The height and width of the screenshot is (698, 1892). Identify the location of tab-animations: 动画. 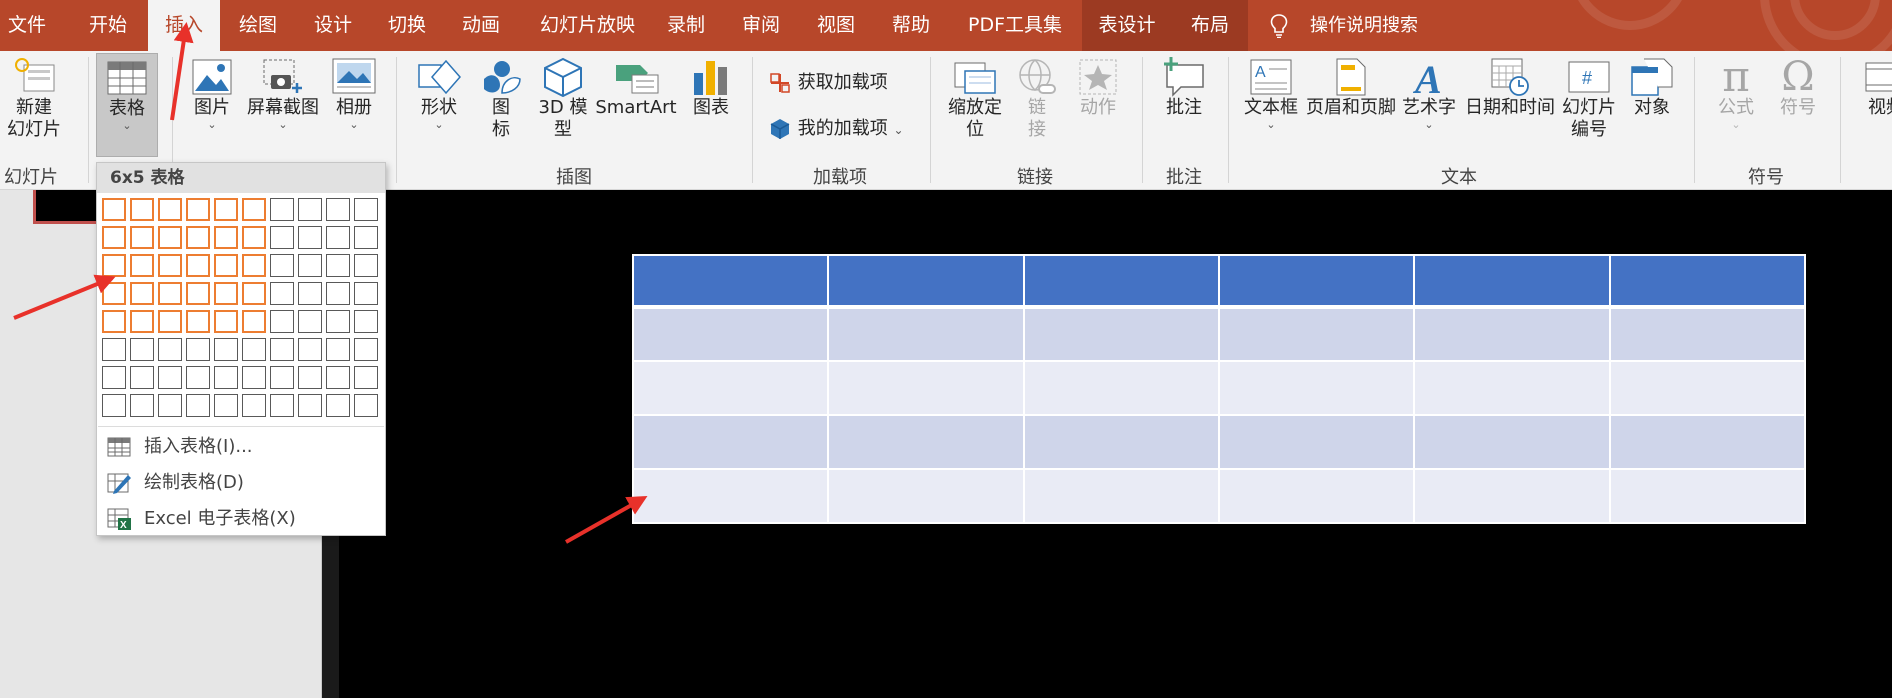
(481, 25).